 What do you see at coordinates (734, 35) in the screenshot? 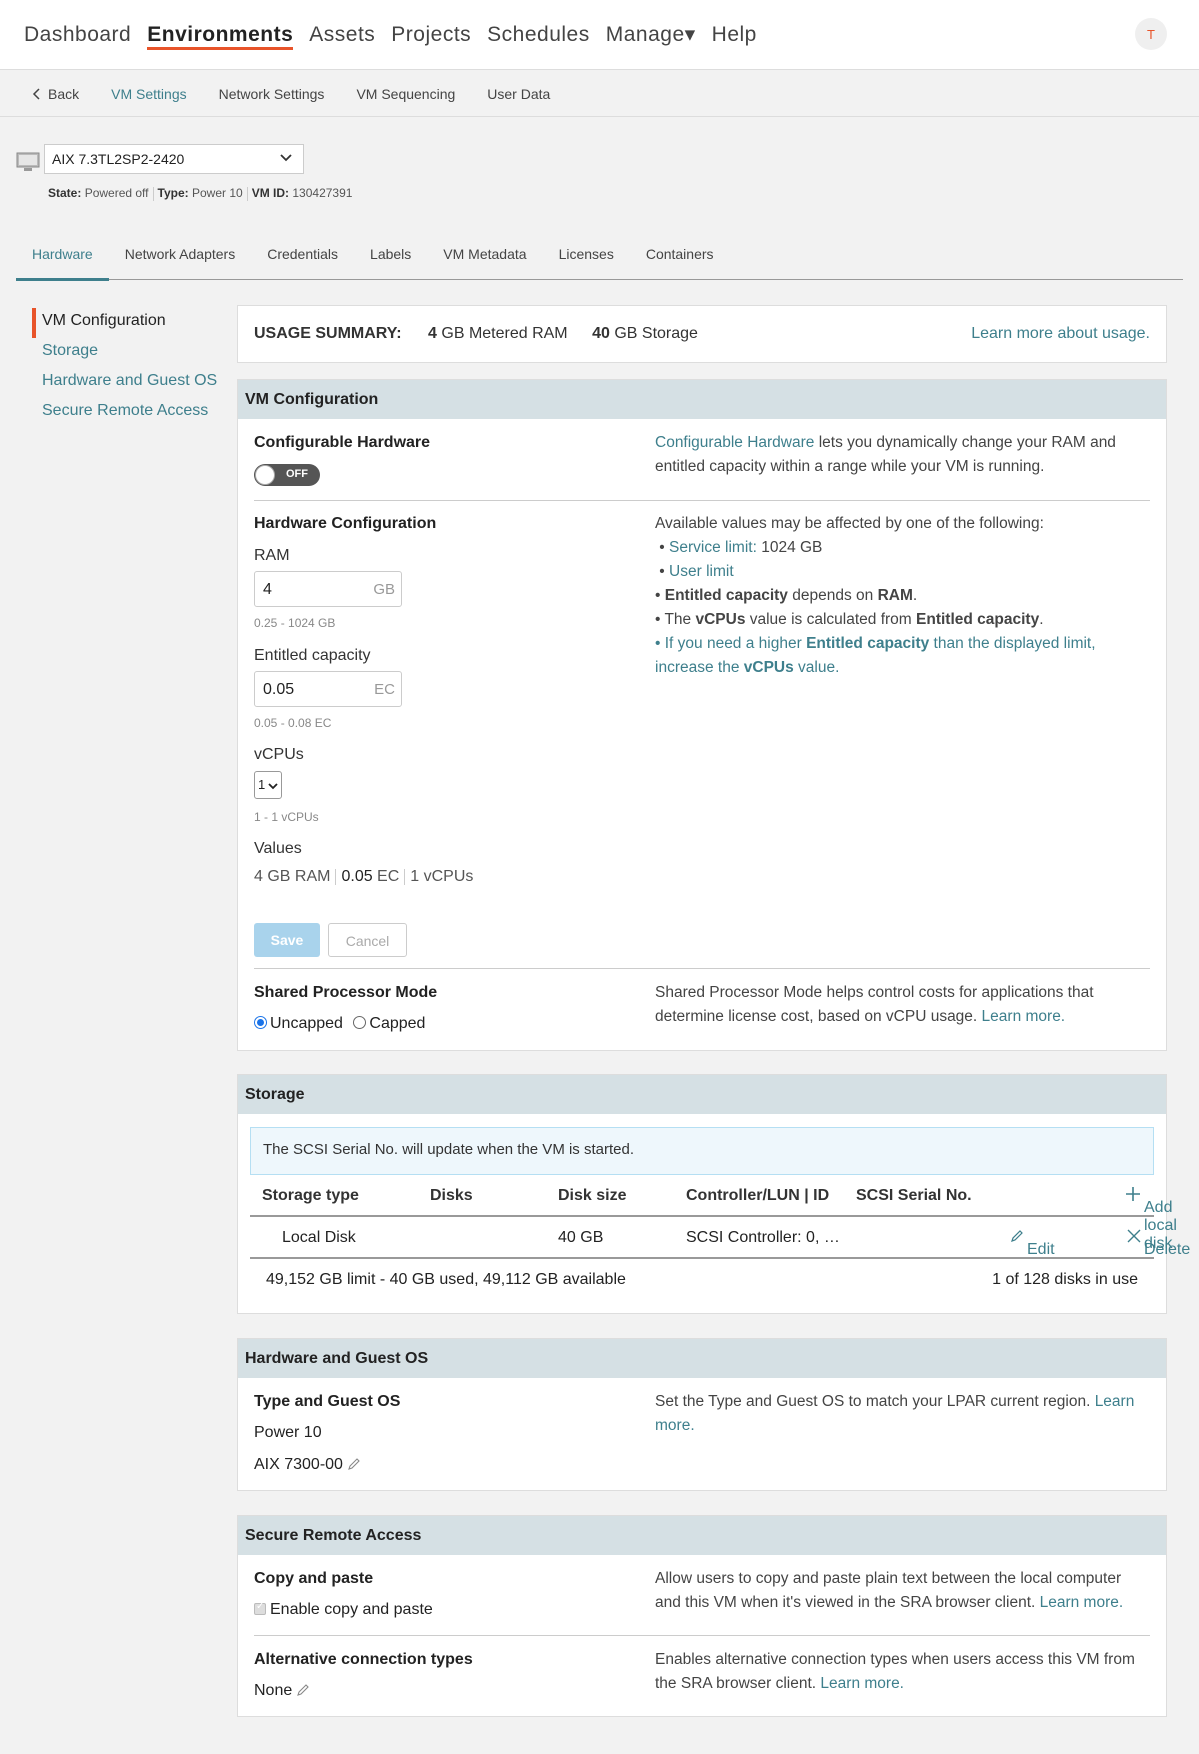
I see `nav-help: Help` at bounding box center [734, 35].